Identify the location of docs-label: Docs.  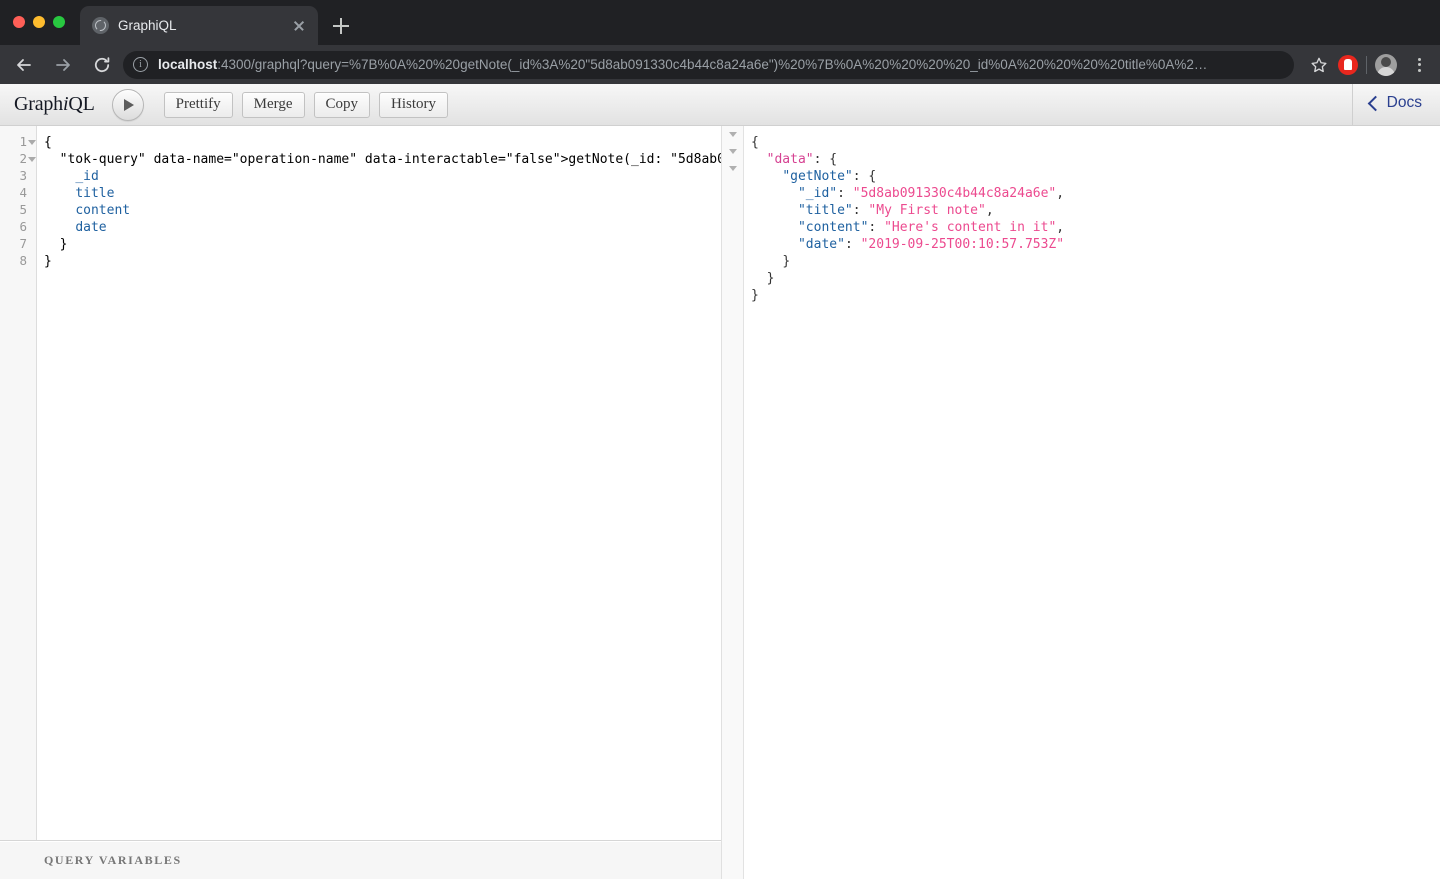
(1404, 102).